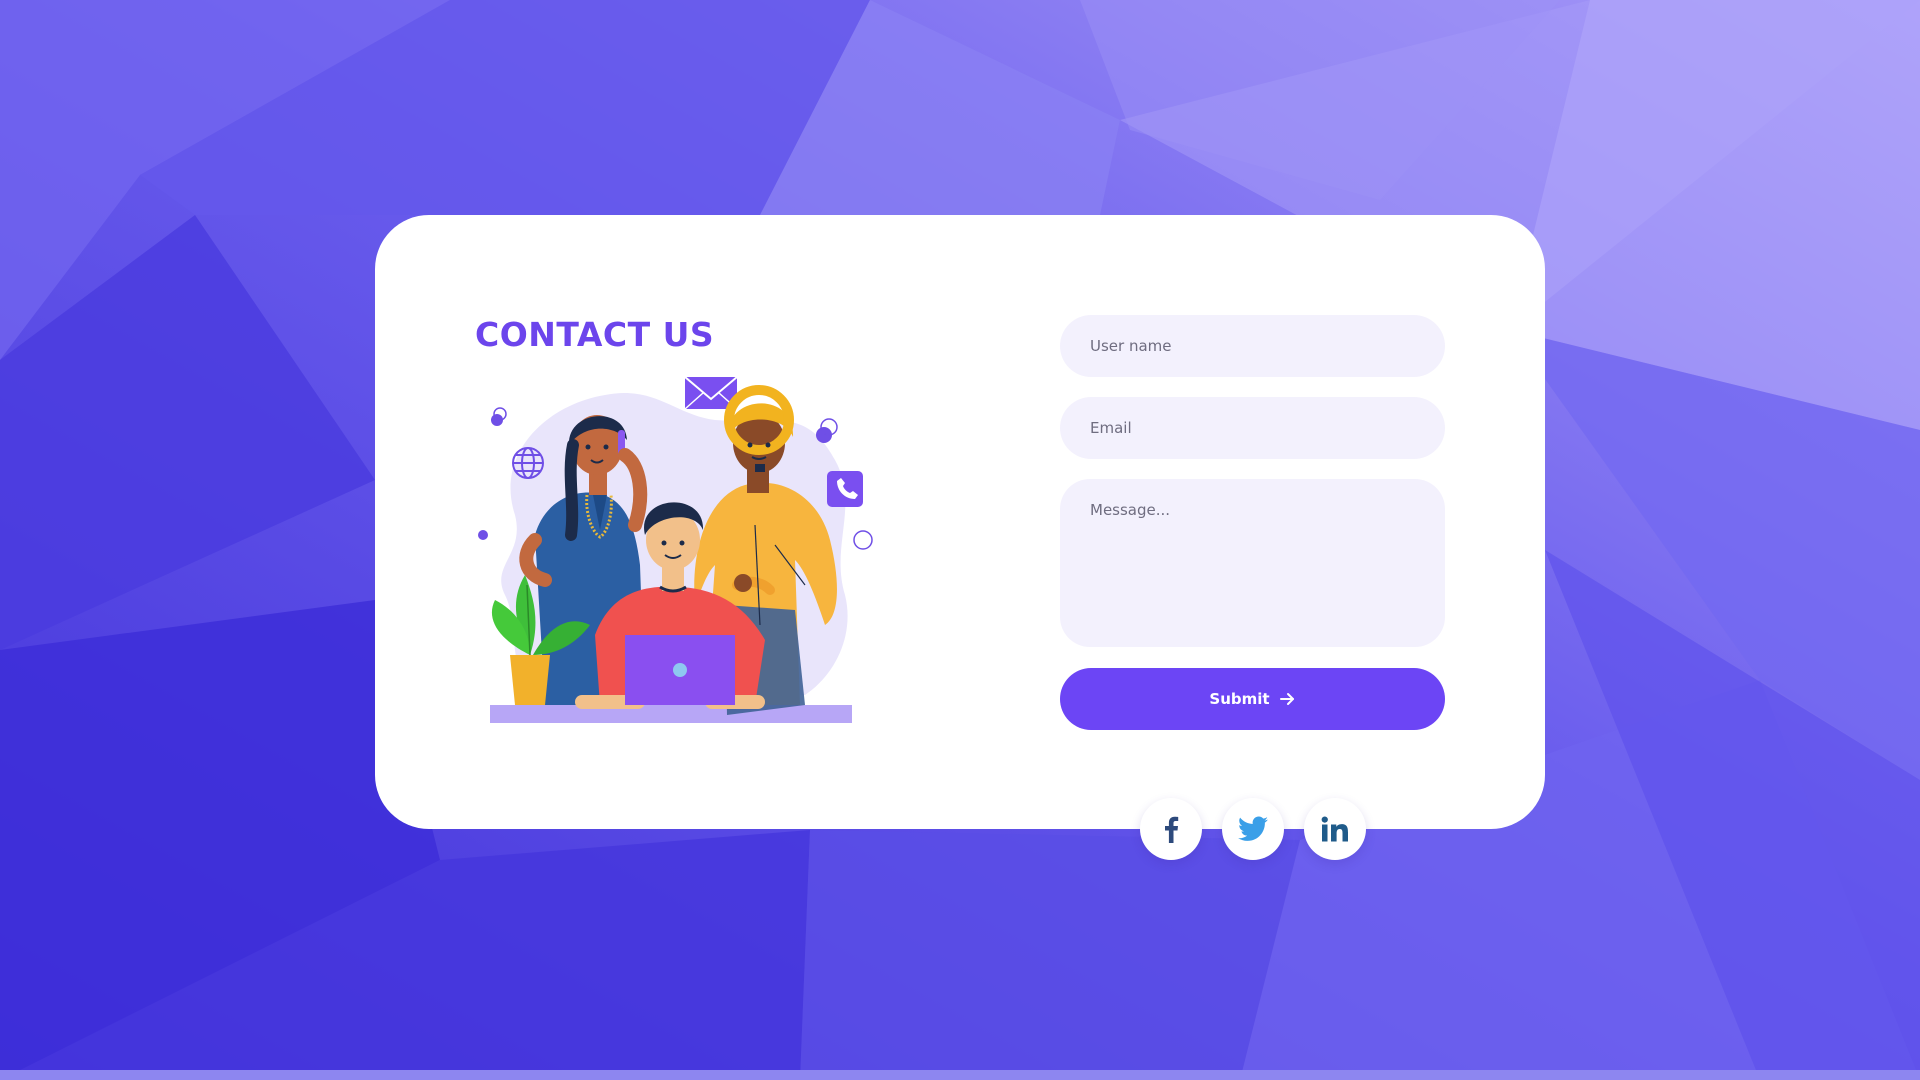 The image size is (1920, 1080). I want to click on username-input, so click(1252, 346).